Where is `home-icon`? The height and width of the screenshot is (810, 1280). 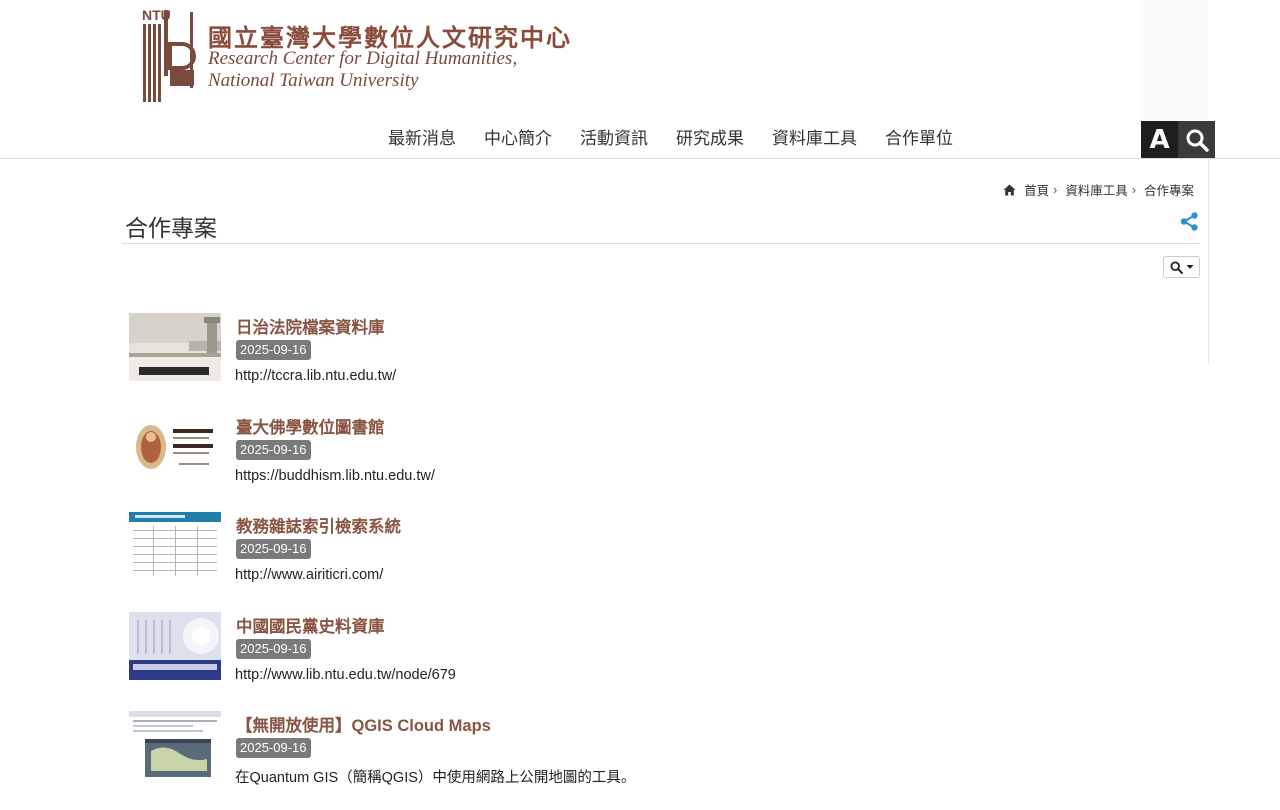 home-icon is located at coordinates (1009, 190).